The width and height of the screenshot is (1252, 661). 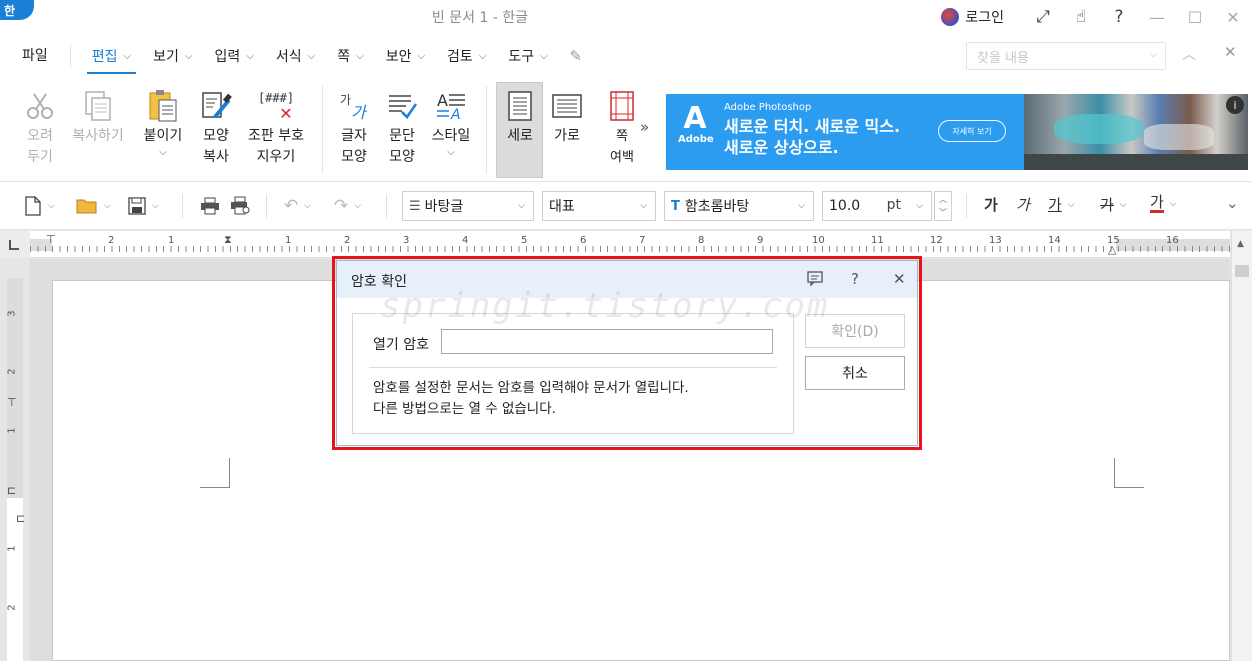 What do you see at coordinates (739, 206) in the screenshot?
I see `font-select: T 함초롬바탕 ⌵` at bounding box center [739, 206].